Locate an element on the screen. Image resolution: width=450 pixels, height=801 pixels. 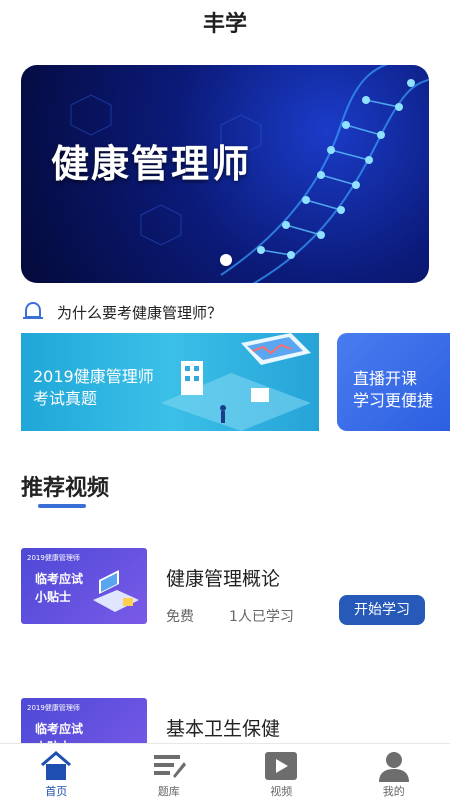
tab-label: 题库 is located at coordinates (169, 791).